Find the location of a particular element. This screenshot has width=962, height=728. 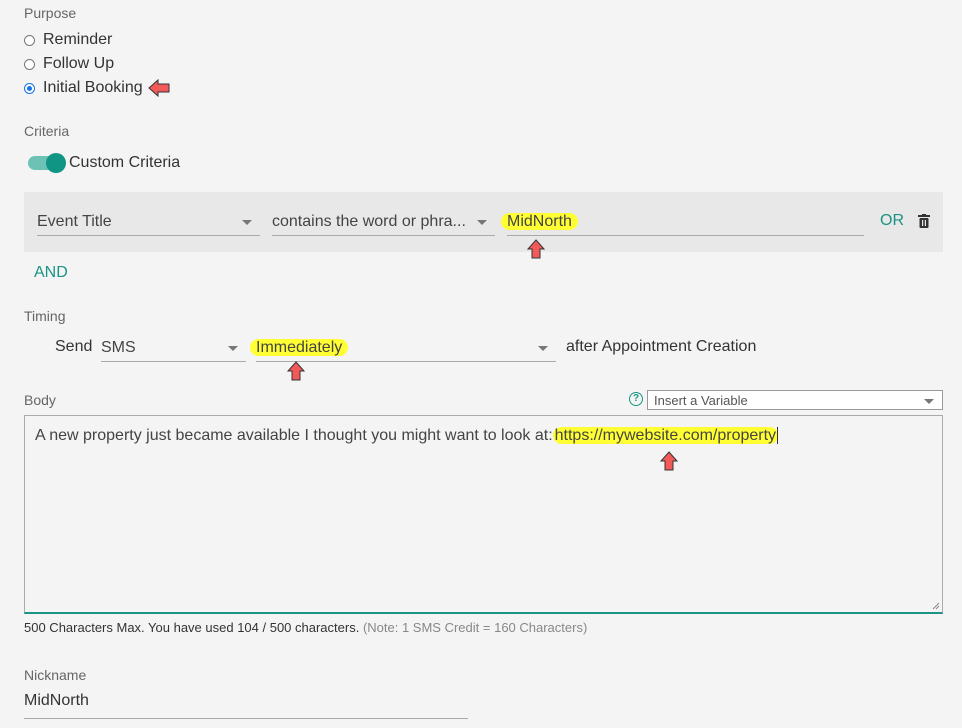

counter-note: (Note: 1 SMS Credit = 160 Characters) is located at coordinates (475, 627).